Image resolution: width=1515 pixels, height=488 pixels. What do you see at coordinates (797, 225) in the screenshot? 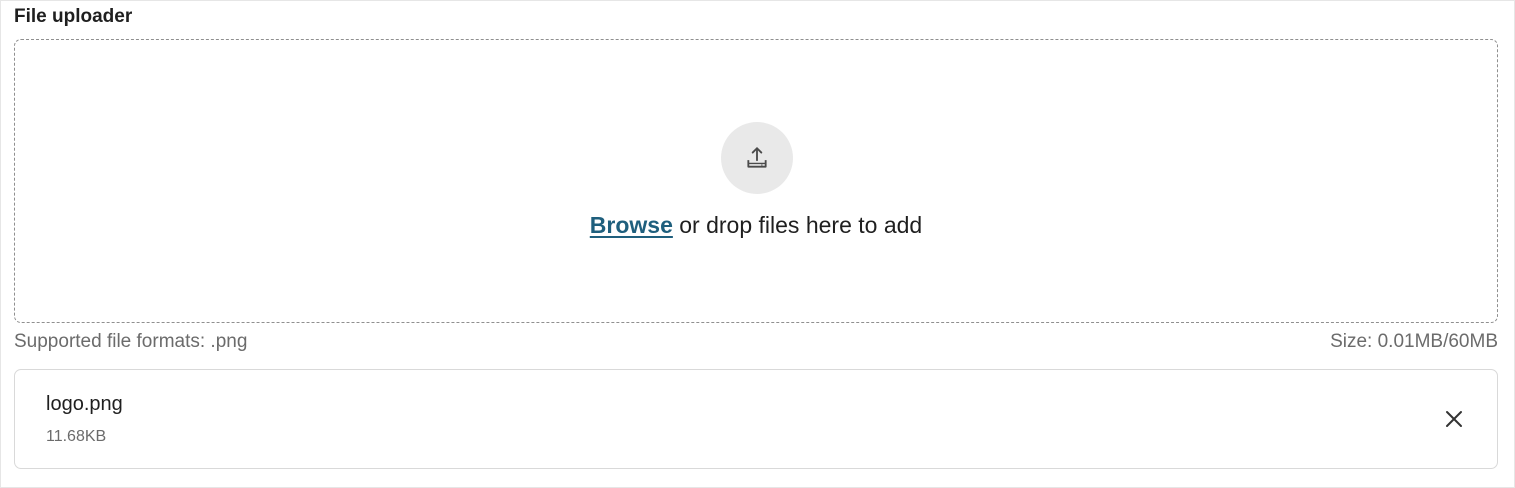
I see `drop-hint-text: or drop files here to add` at bounding box center [797, 225].